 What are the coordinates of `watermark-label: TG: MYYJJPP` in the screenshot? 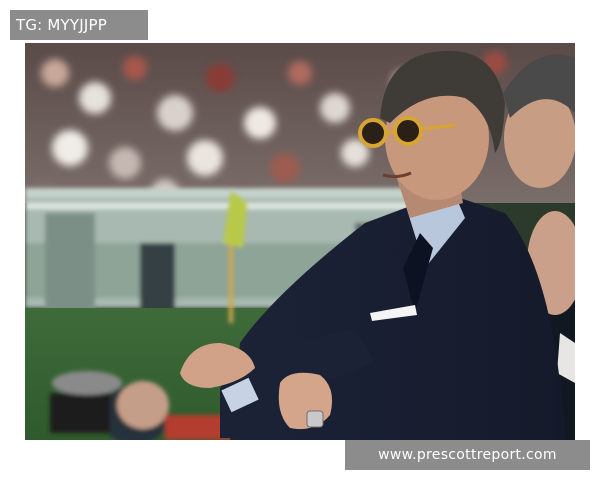 It's located at (79, 25).